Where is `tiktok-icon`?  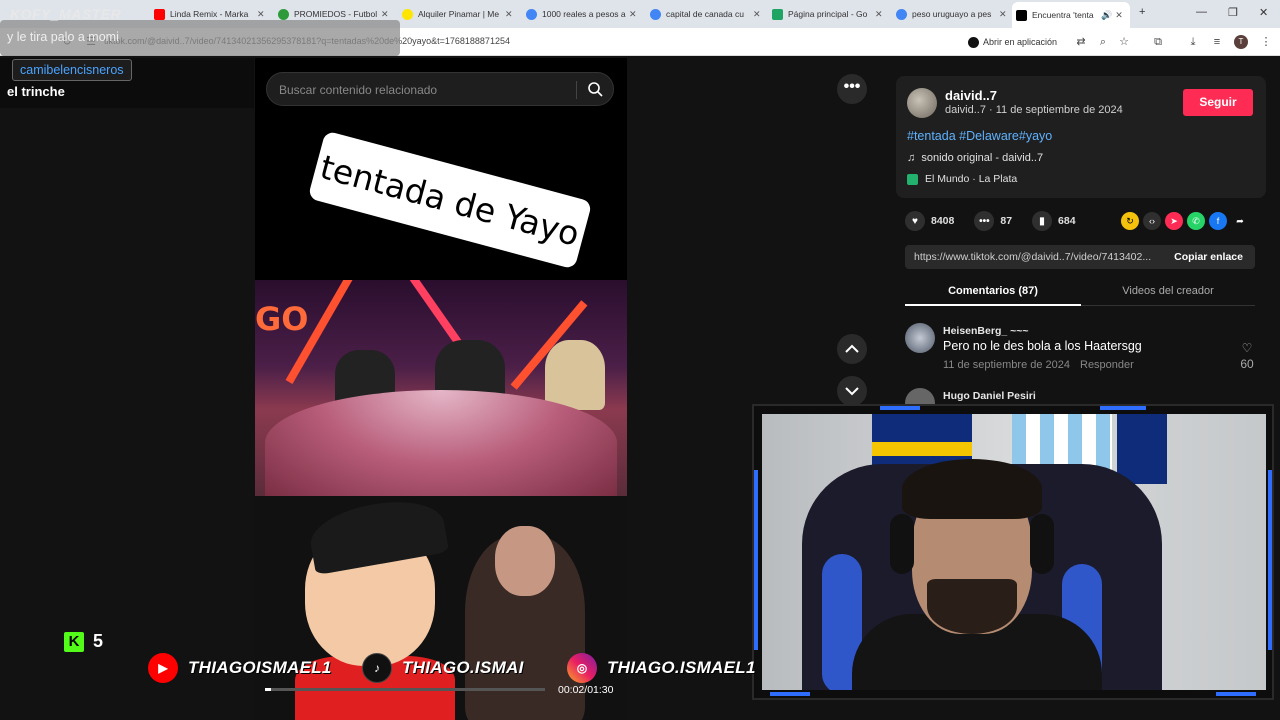
tiktok-icon is located at coordinates (973, 42).